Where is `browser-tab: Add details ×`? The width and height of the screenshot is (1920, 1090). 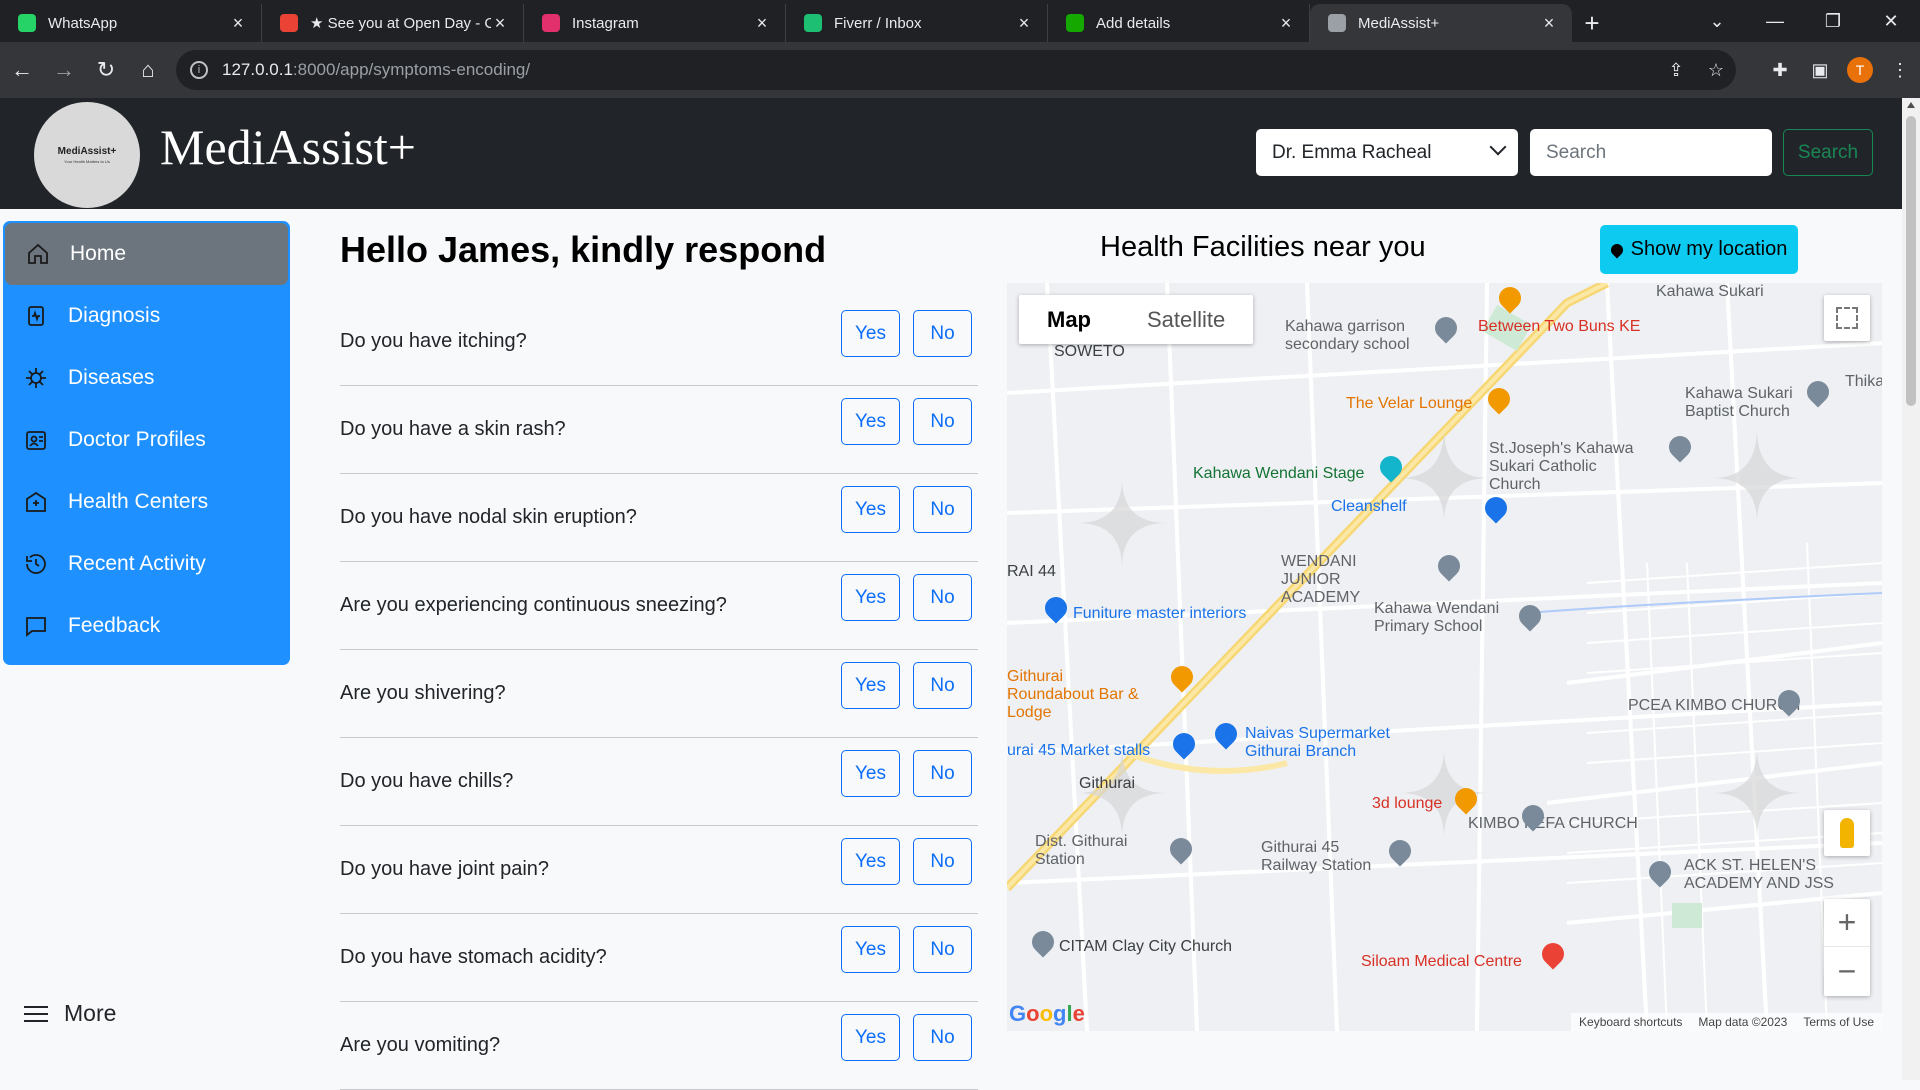
browser-tab: Add details × is located at coordinates (1179, 23).